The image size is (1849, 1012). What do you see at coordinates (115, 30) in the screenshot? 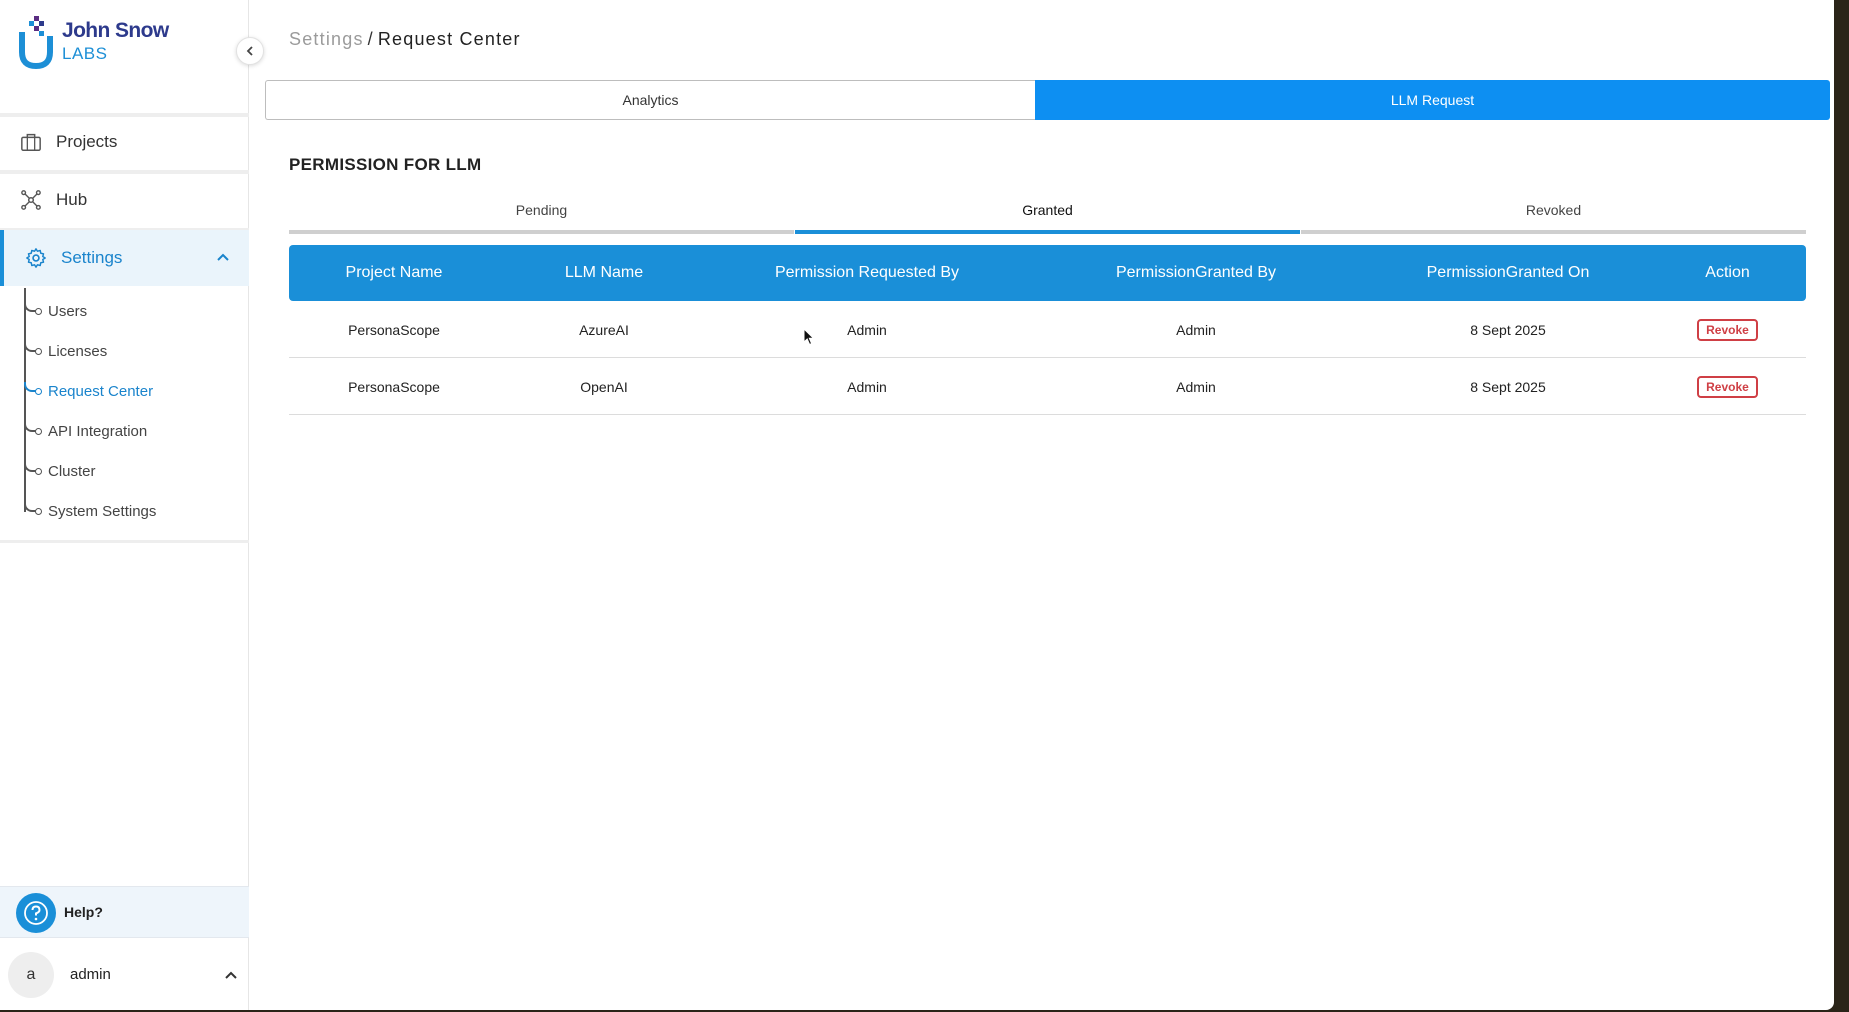
I see `logo-line-1: John Snow` at bounding box center [115, 30].